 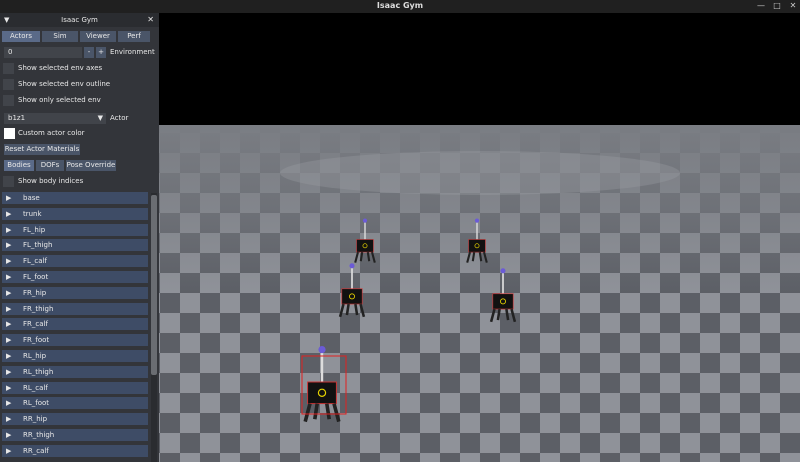 What do you see at coordinates (75, 292) in the screenshot?
I see `body-row: ▶ FR_hip` at bounding box center [75, 292].